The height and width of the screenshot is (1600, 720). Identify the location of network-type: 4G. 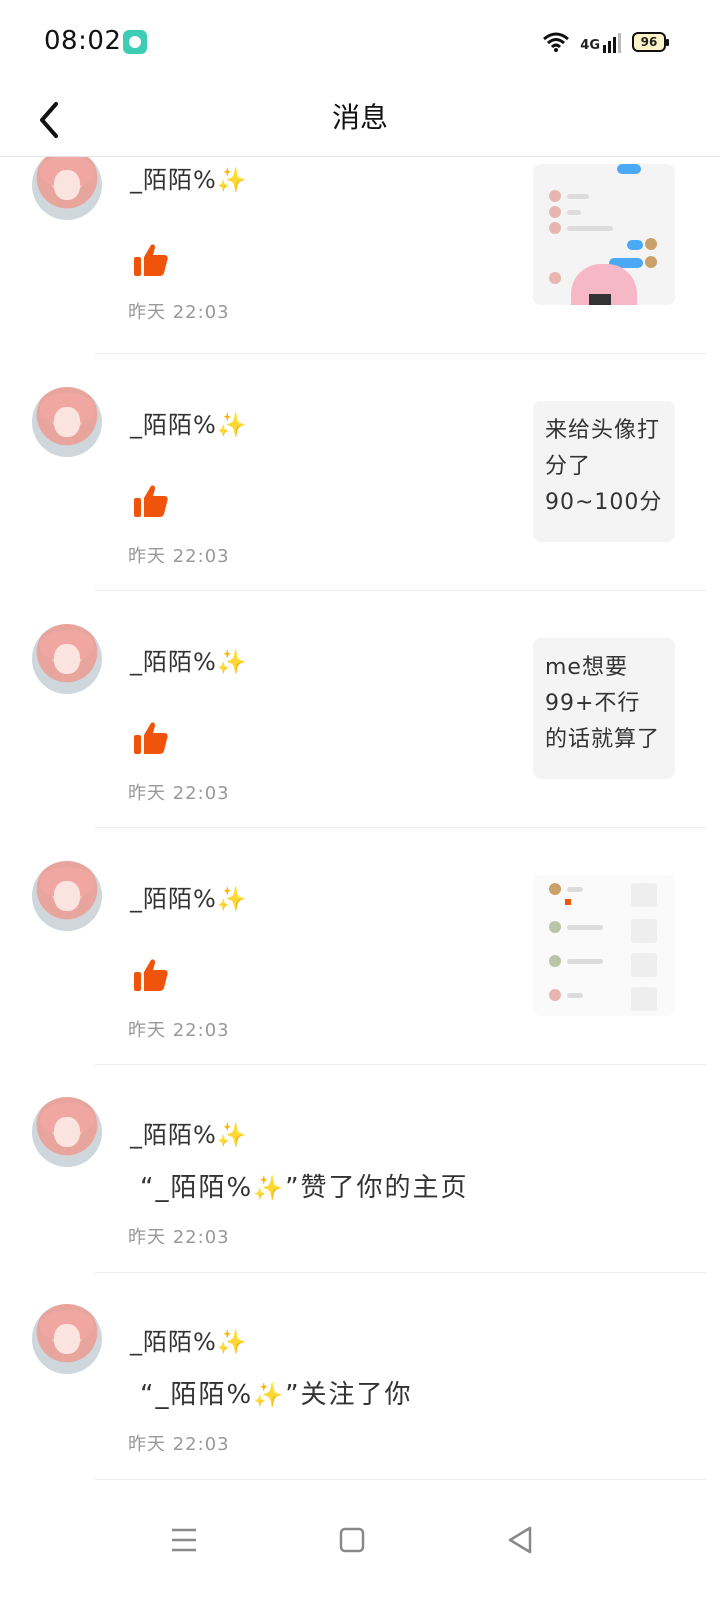
(590, 45).